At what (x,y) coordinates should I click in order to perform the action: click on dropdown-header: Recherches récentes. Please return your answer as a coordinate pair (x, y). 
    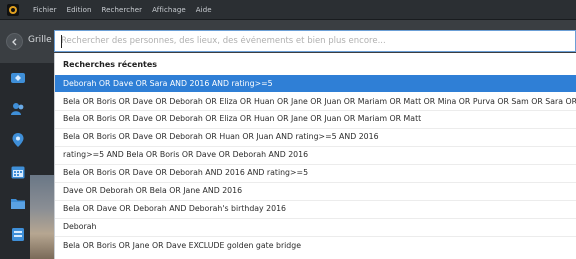
    Looking at the image, I should click on (110, 64).